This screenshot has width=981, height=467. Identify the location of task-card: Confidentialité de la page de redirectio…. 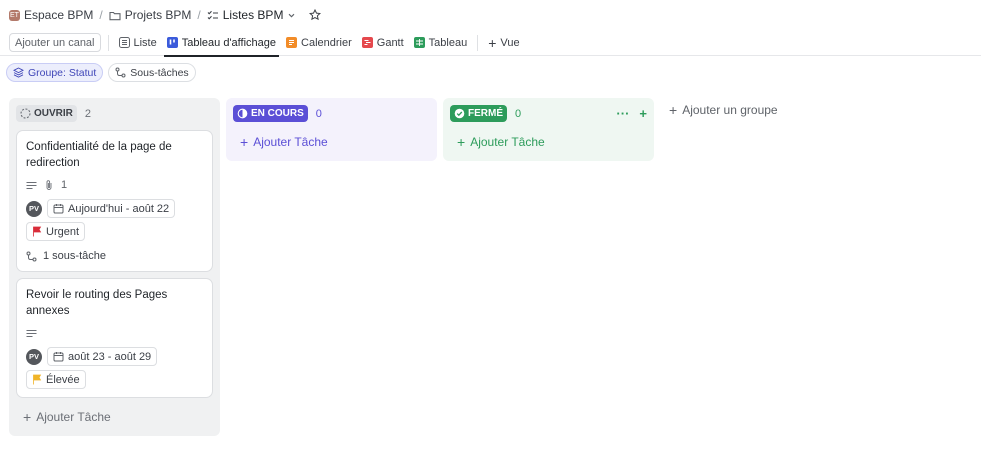
(114, 201).